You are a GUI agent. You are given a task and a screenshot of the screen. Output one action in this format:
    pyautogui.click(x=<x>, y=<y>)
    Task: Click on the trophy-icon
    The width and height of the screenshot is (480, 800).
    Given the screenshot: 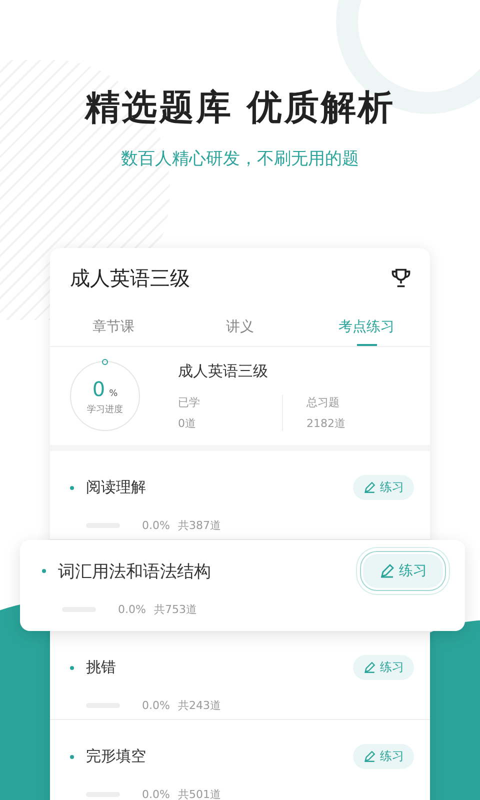 What is the action you would take?
    pyautogui.click(x=401, y=278)
    